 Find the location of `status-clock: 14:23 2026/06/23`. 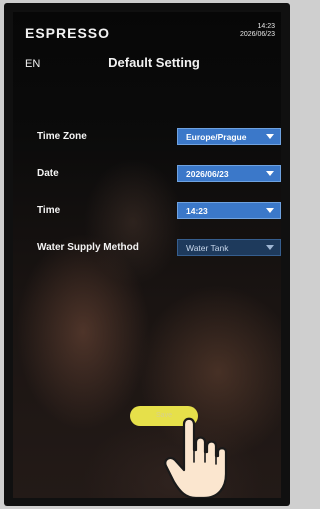

status-clock: 14:23 2026/06/23 is located at coordinates (257, 31).